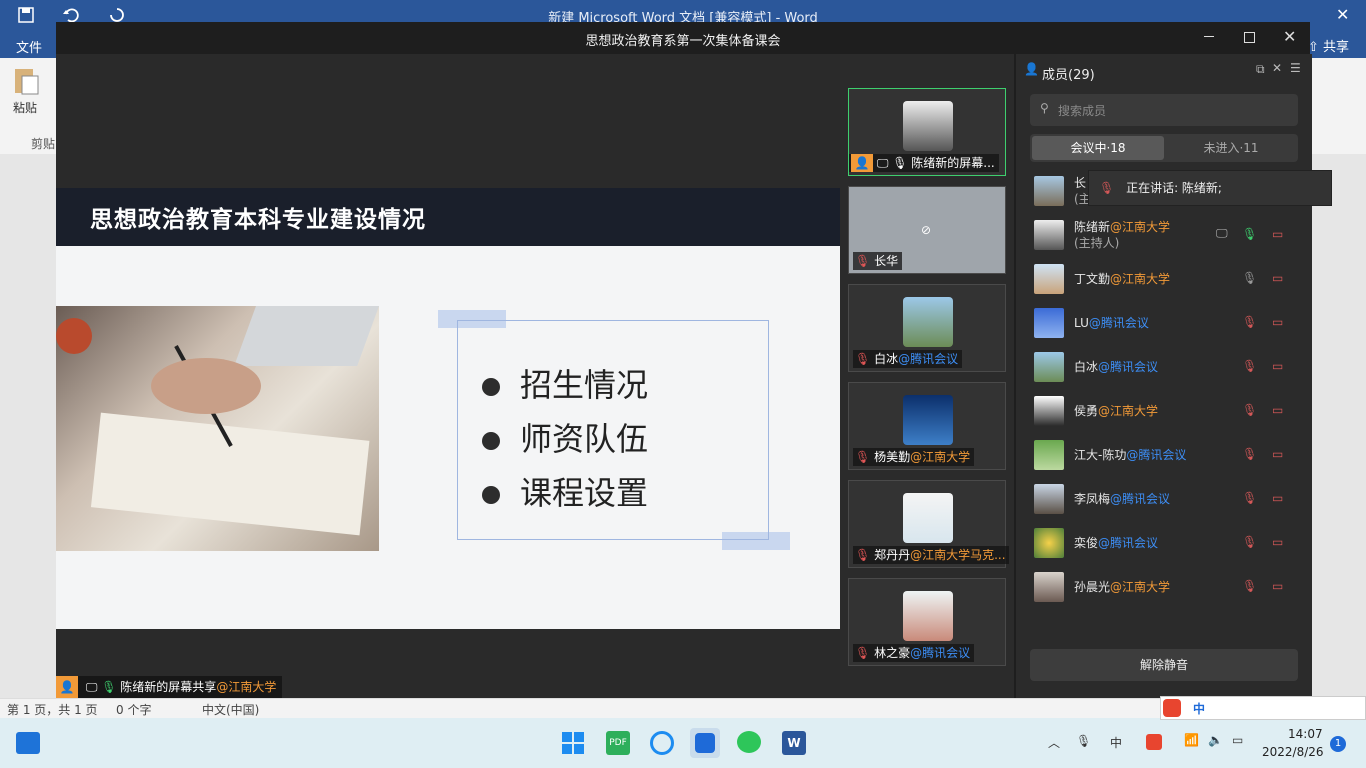 This screenshot has width=1366, height=768. I want to click on volume-icon: 🔈, so click(1215, 740).